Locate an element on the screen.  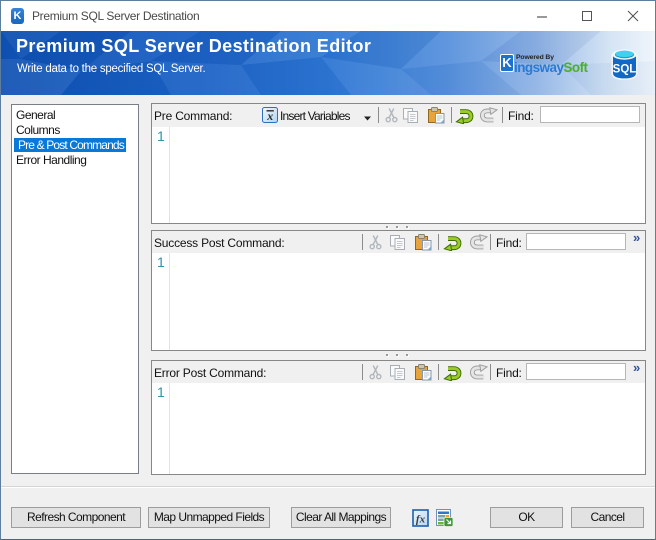
svg-text: fx is located at coordinates (421, 520).